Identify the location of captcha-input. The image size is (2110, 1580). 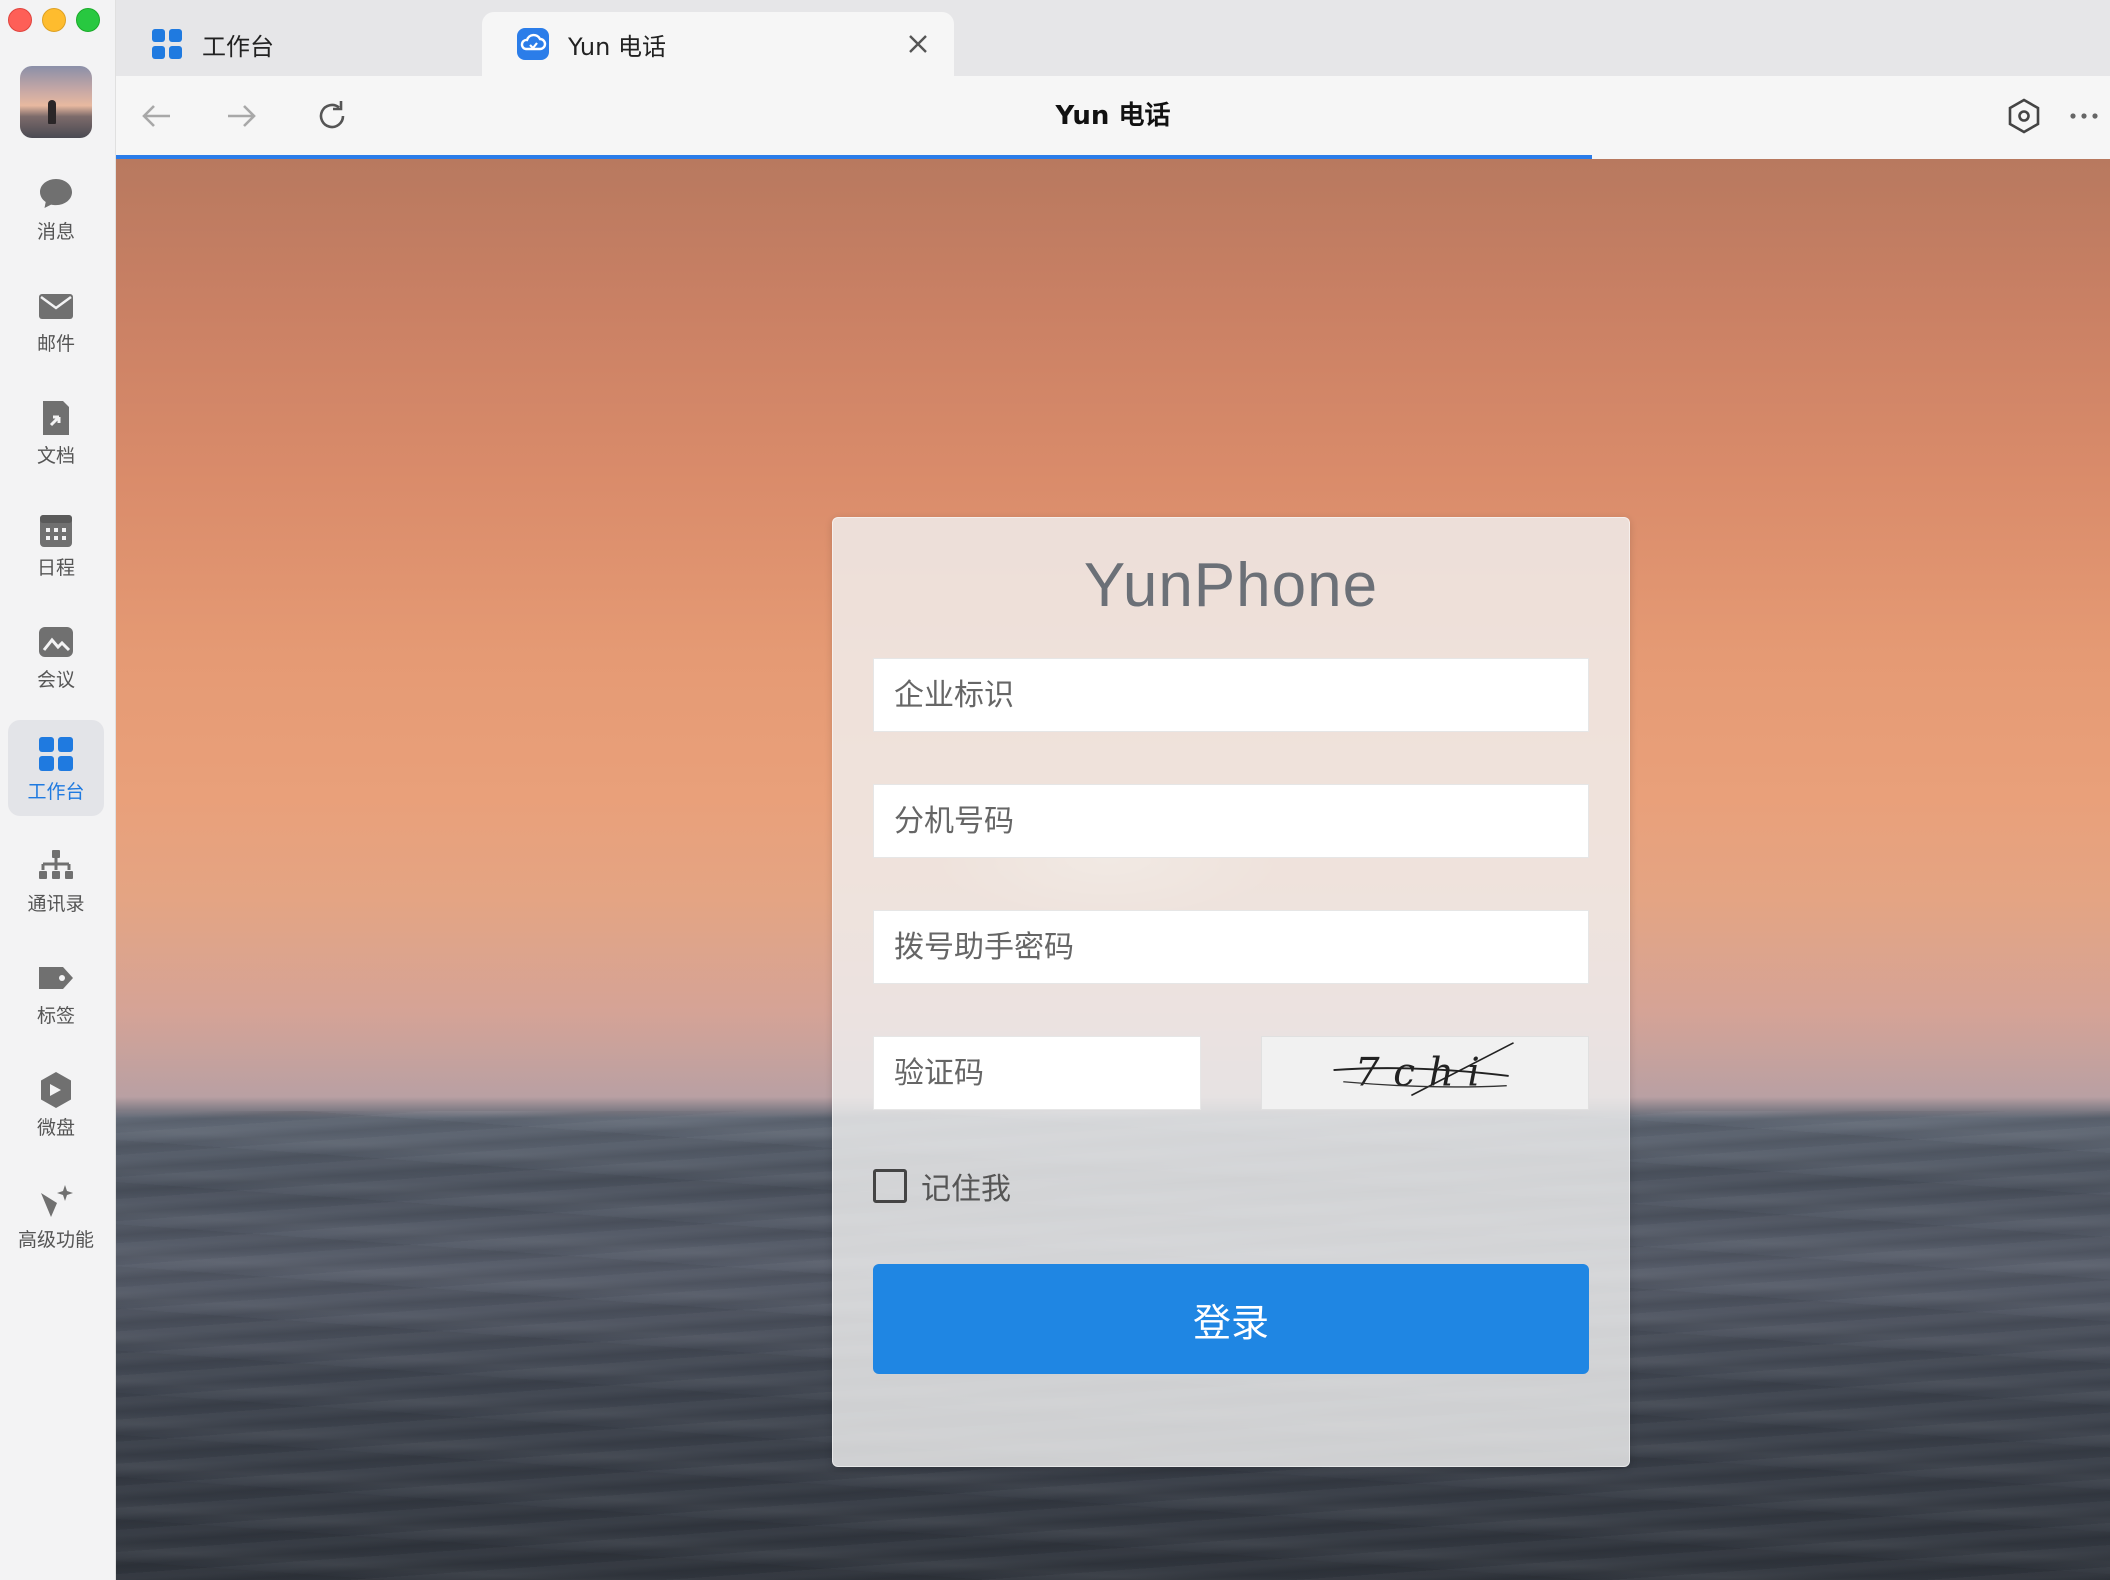
(1037, 1073).